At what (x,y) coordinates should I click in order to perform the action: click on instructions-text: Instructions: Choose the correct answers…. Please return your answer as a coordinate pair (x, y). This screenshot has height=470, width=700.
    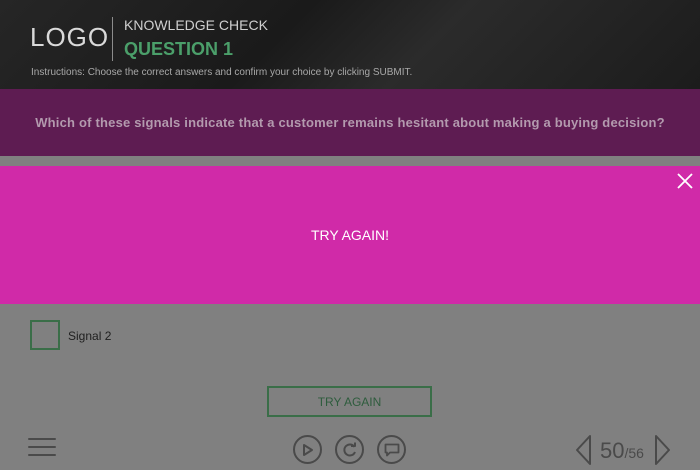
    Looking at the image, I should click on (222, 72).